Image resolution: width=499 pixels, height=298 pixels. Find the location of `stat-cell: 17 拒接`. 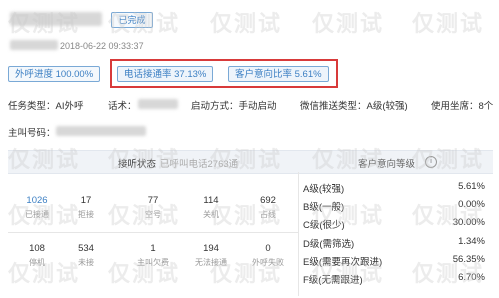

stat-cell: 17 拒接 is located at coordinates (86, 207).